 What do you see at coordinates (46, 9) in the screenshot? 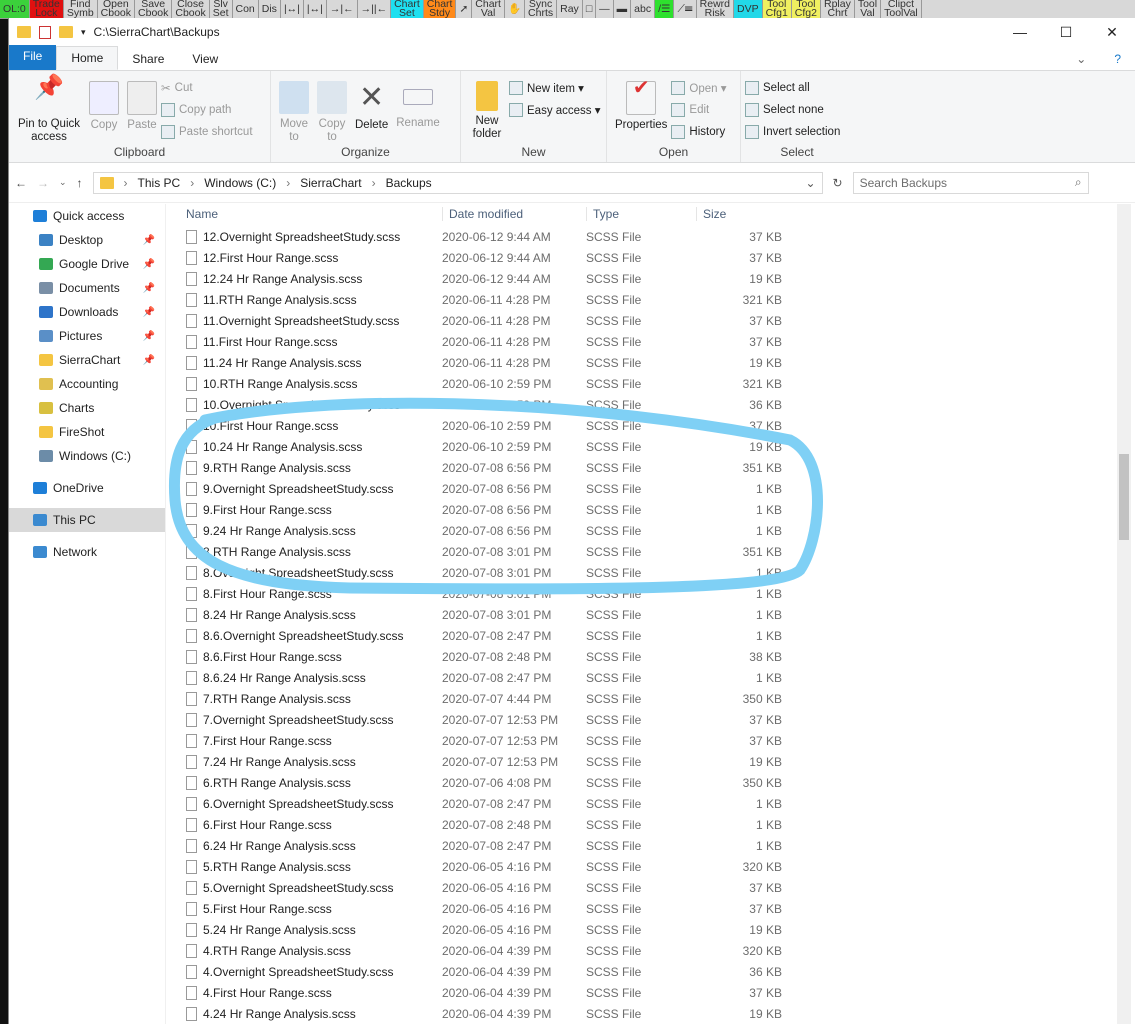
I see `sierrachart-toolbar-button: Trade Lock` at bounding box center [46, 9].